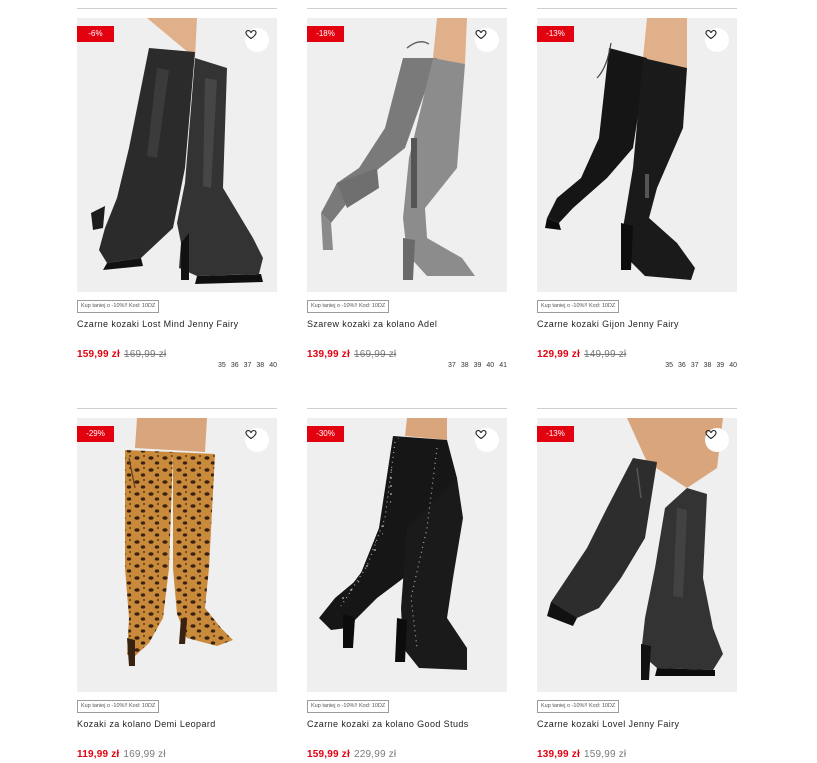  Describe the element at coordinates (503, 365) in the screenshot. I see `size-option: 41` at that location.